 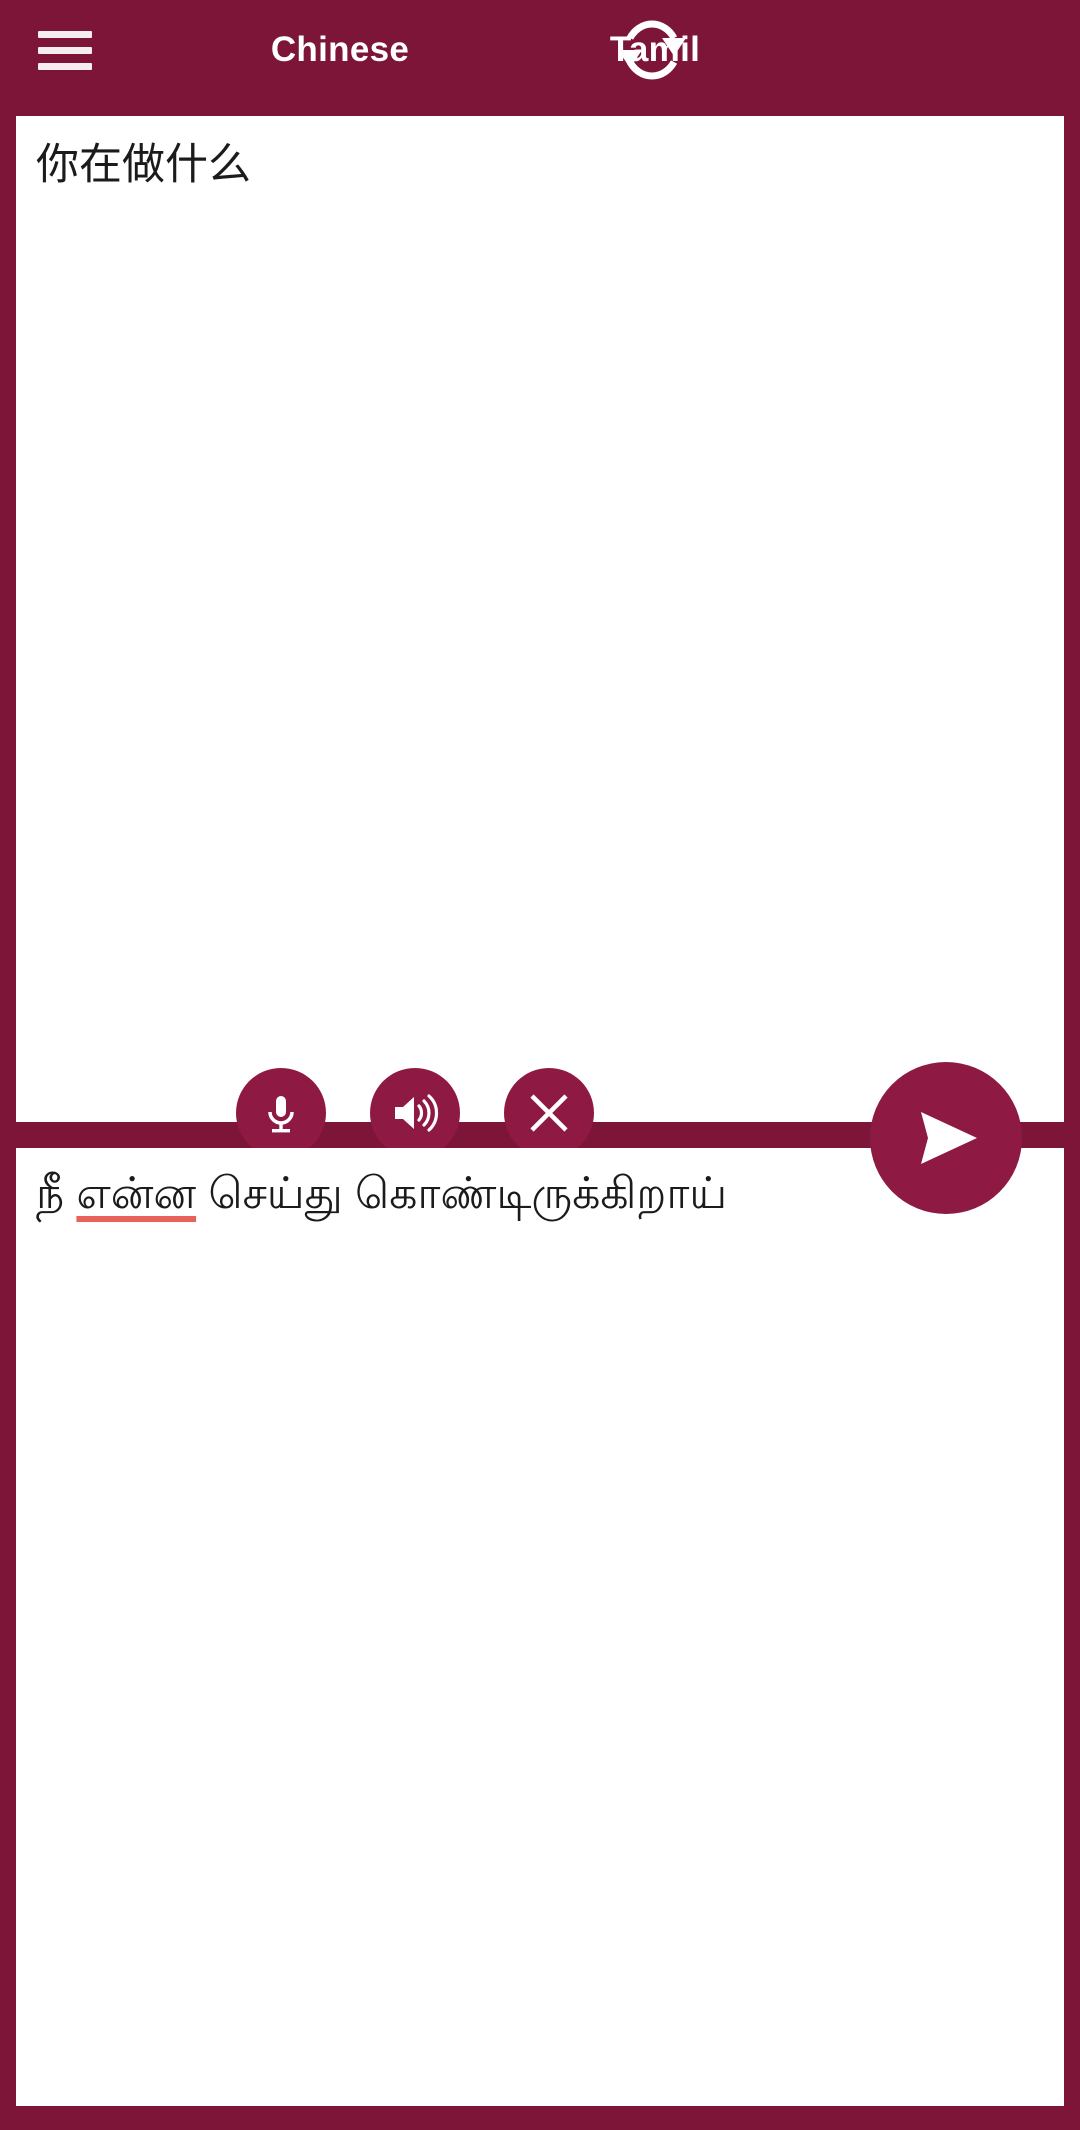 What do you see at coordinates (136, 1193) in the screenshot?
I see `translated-text-flagged-word: என்ன` at bounding box center [136, 1193].